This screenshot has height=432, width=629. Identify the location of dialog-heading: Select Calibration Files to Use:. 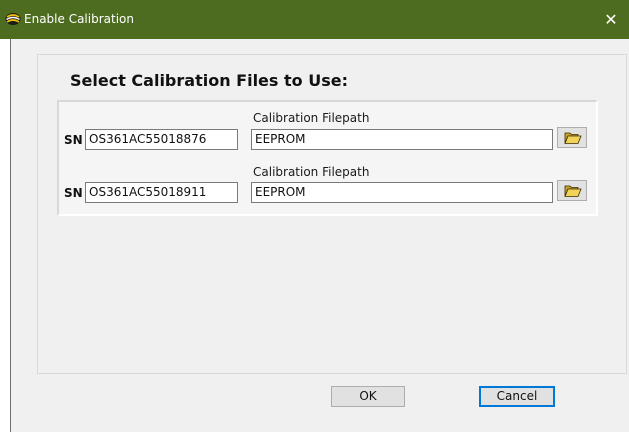
(209, 80).